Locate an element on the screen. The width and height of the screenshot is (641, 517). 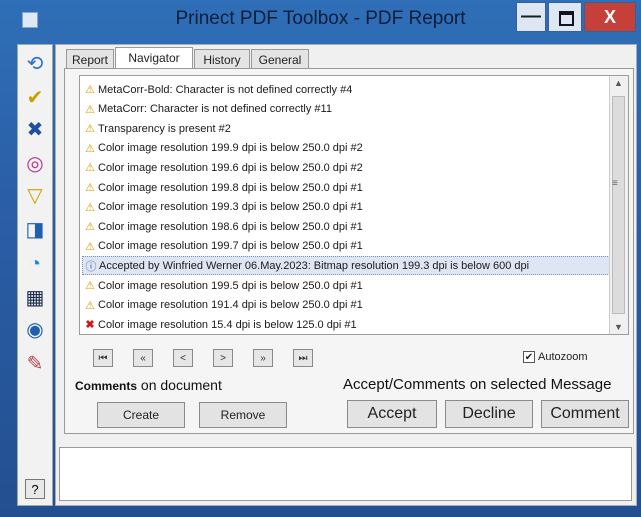
preview-icon: ◨ is located at coordinates (35, 230).